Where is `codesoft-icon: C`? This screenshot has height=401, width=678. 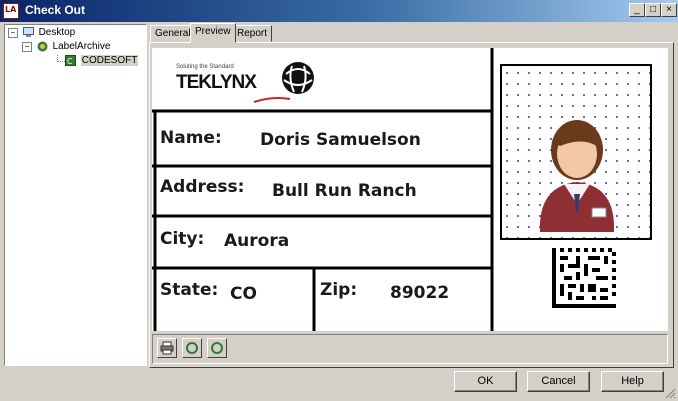 codesoft-icon: C is located at coordinates (70, 60).